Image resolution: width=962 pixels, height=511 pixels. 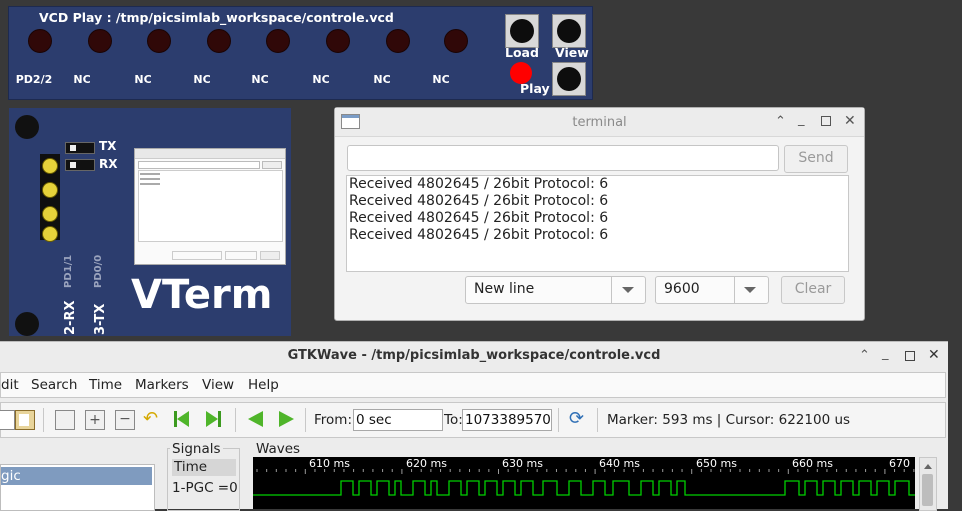 I want to click on pin-rx-name: 2-RX, so click(x=70, y=317).